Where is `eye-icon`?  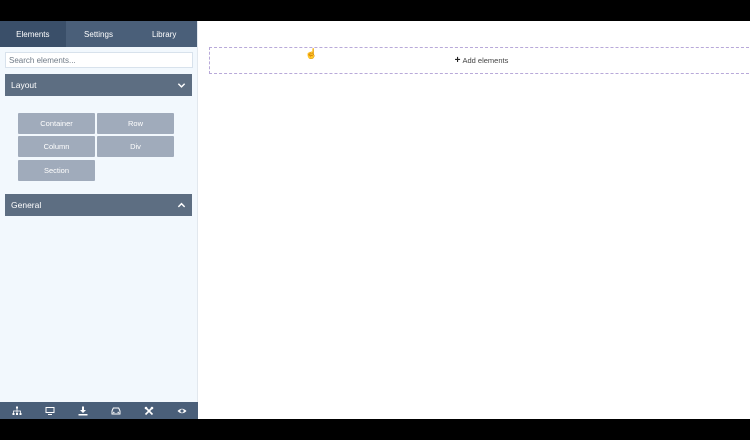
eye-icon is located at coordinates (182, 411).